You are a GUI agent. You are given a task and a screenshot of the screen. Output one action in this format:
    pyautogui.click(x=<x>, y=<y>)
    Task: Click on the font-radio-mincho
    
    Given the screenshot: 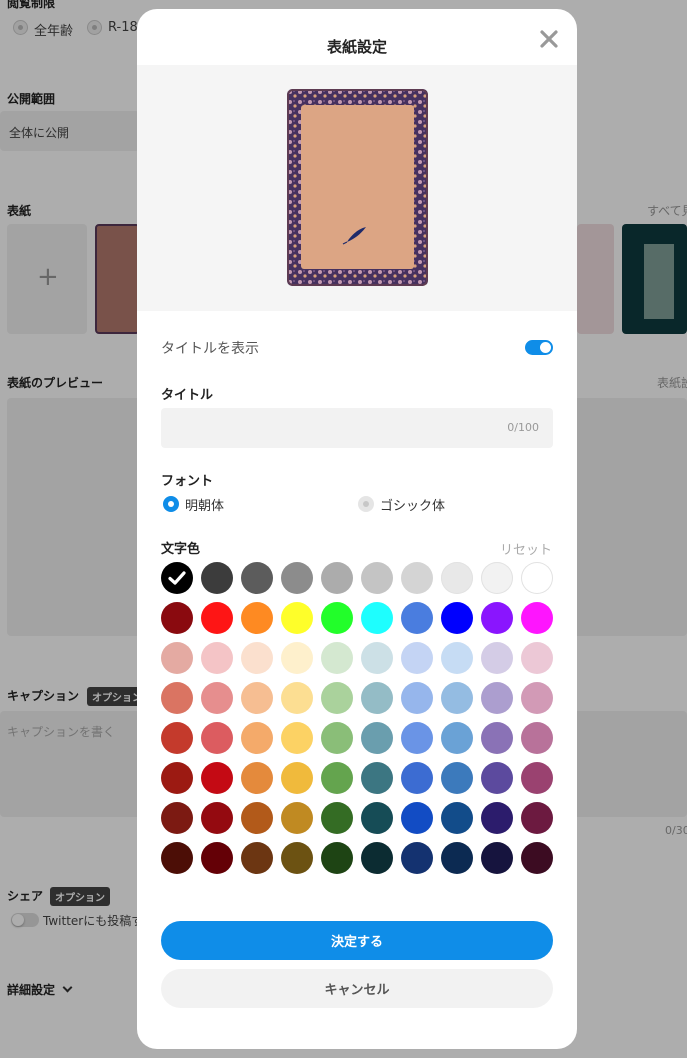 What is the action you would take?
    pyautogui.click(x=171, y=504)
    